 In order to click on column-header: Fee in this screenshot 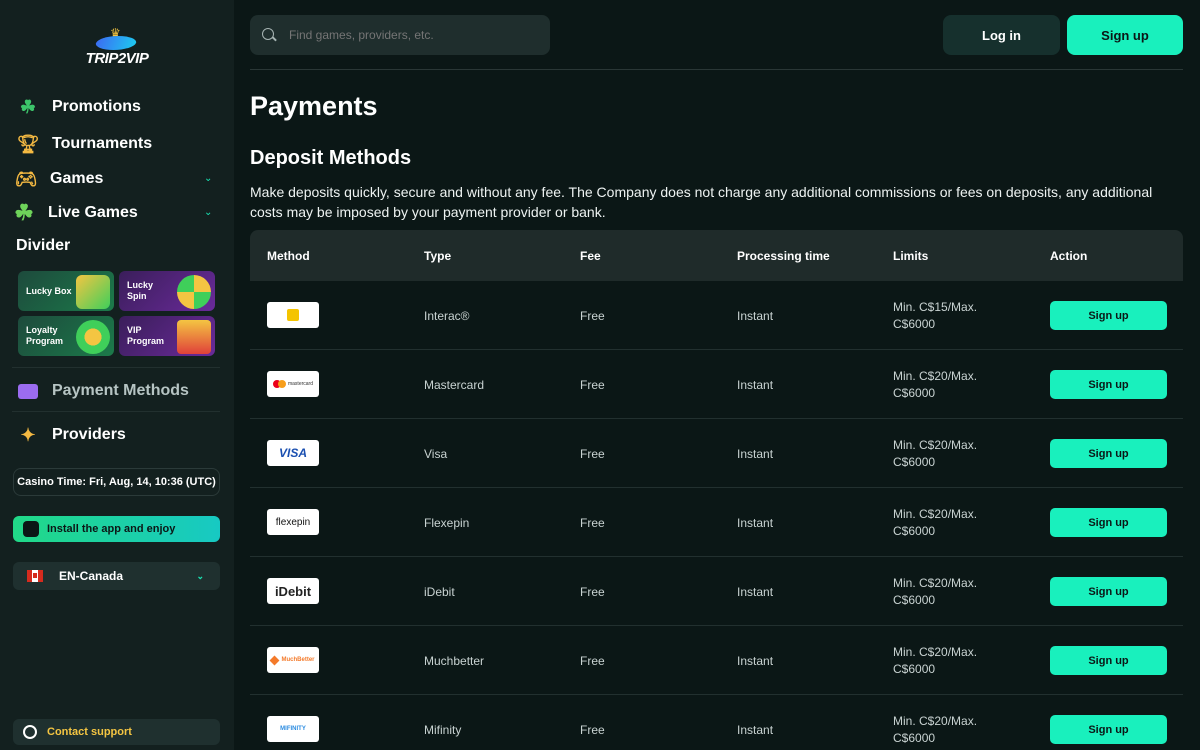, I will do `click(590, 256)`.